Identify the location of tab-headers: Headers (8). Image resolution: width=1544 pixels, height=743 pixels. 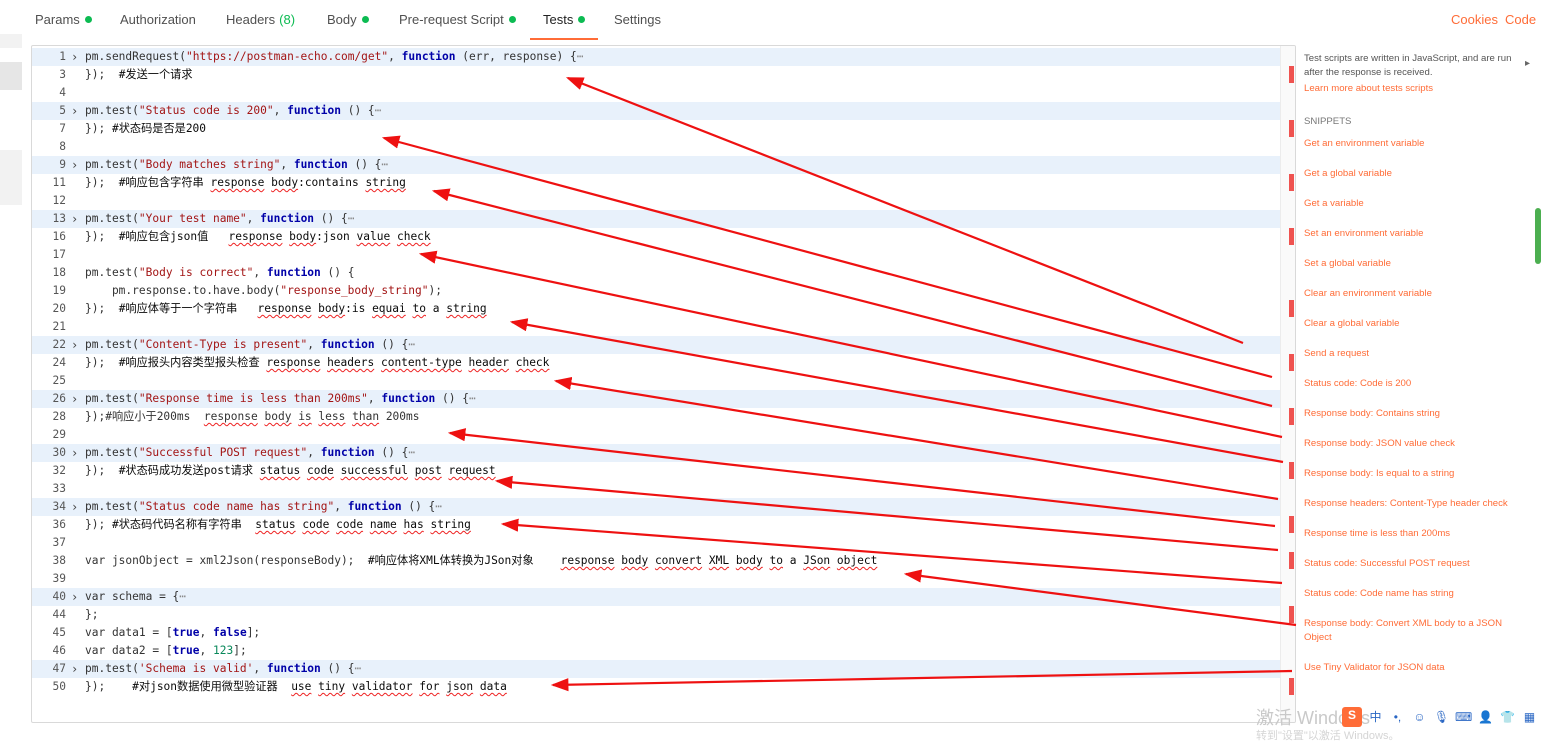
(260, 23).